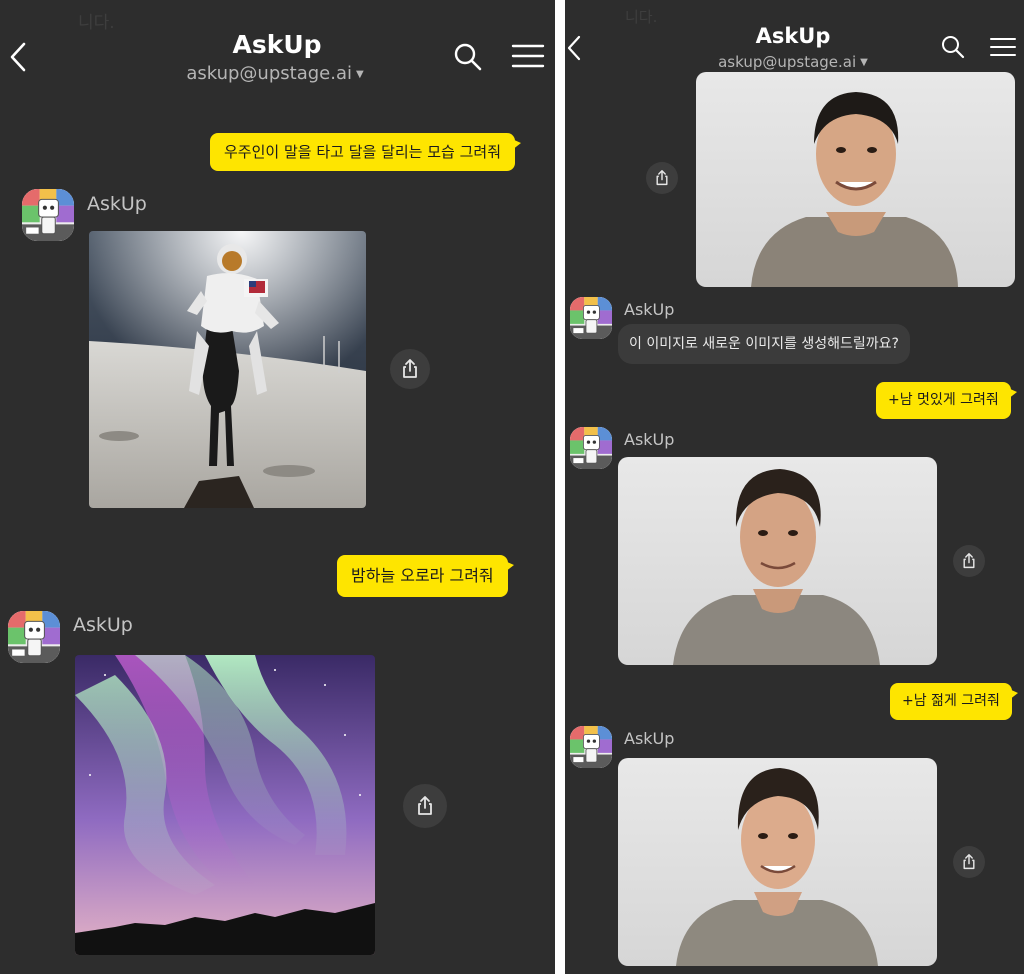 The height and width of the screenshot is (974, 1024). I want to click on man-portrait-handsome, so click(777, 561).